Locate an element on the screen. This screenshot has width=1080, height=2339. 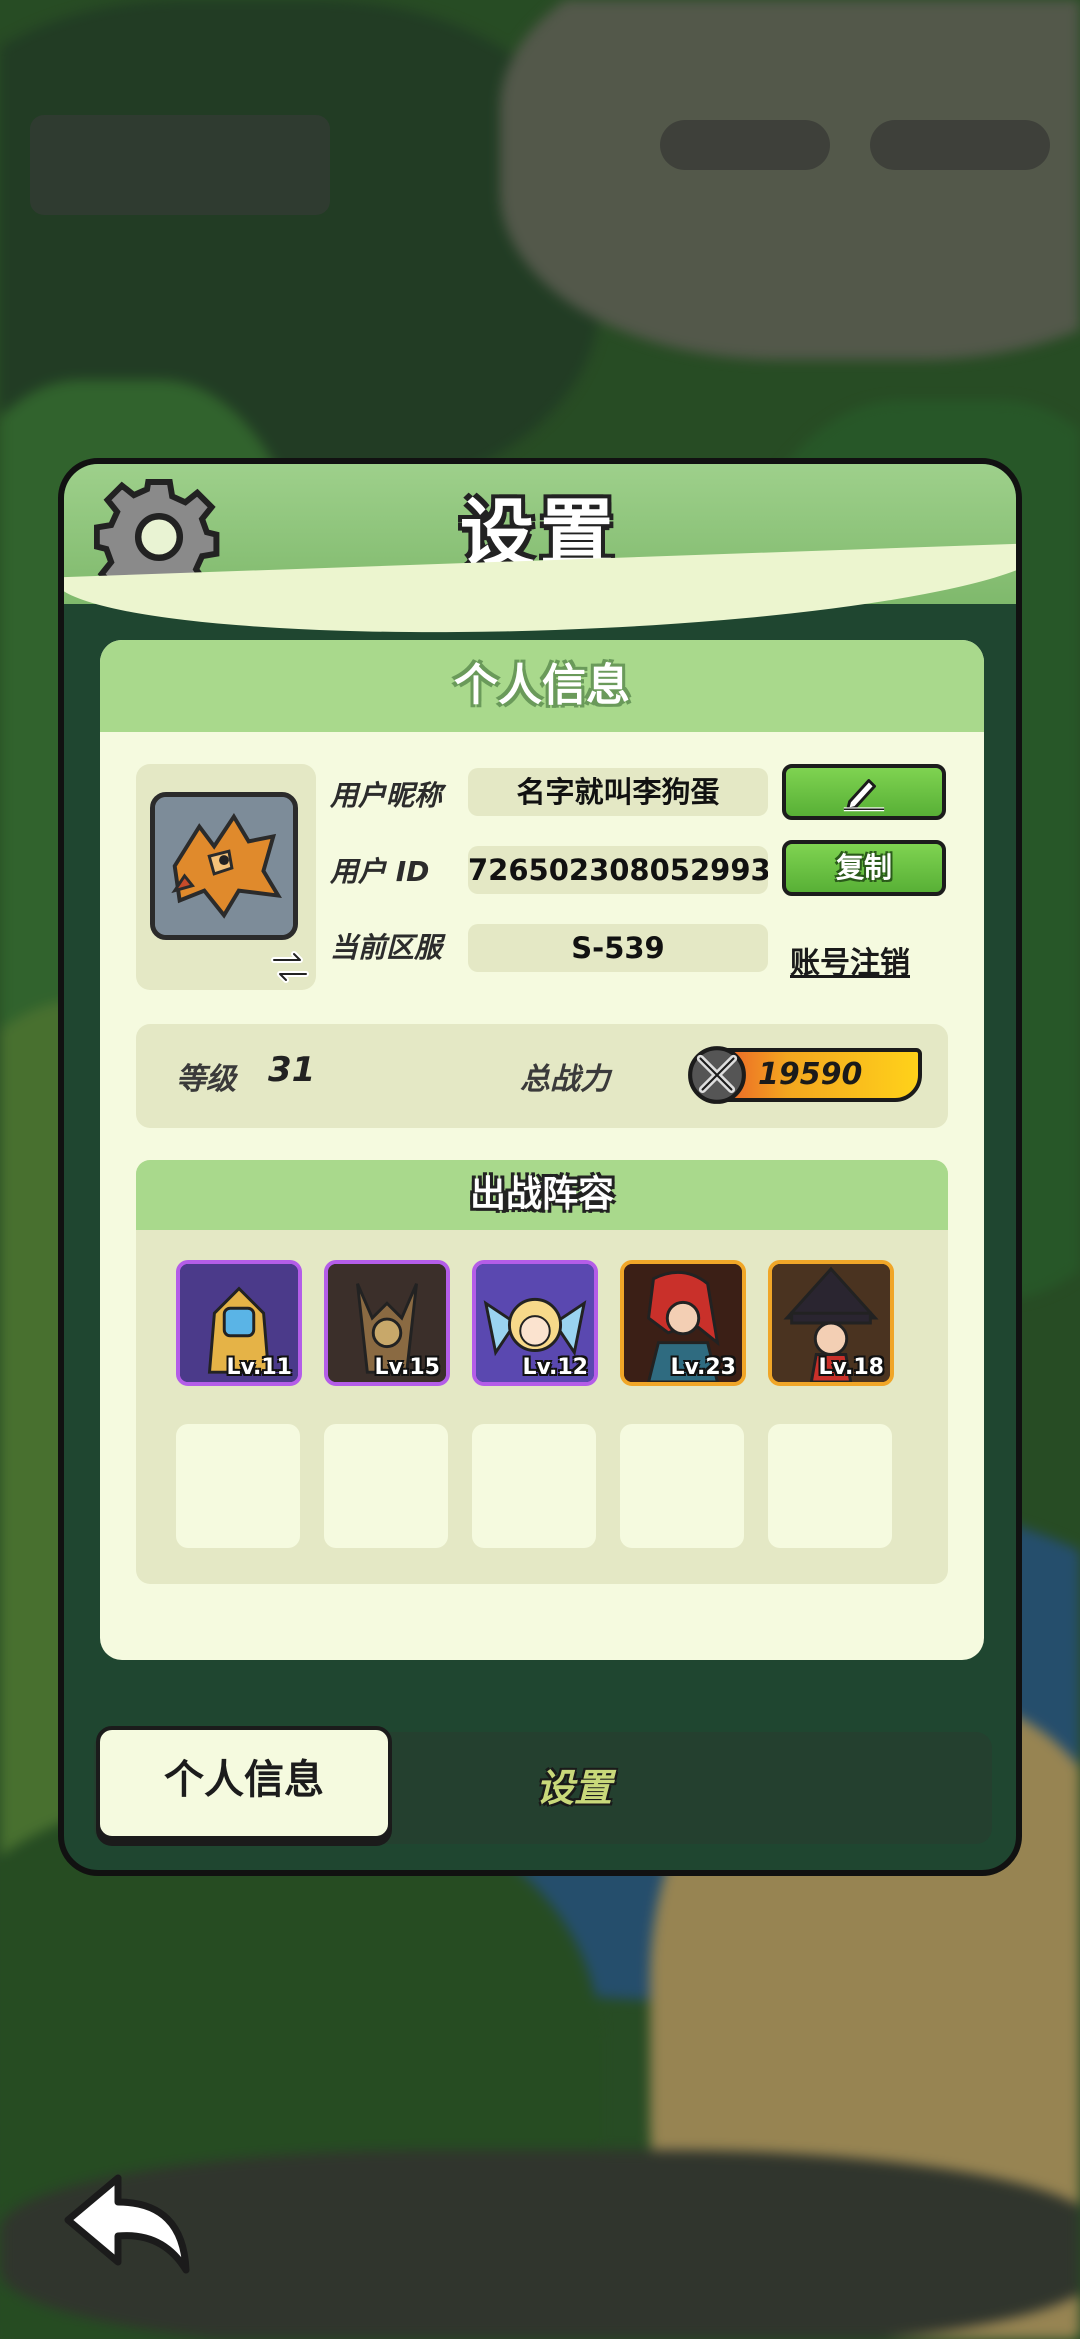
back-arrow-icon is located at coordinates (128, 2225).